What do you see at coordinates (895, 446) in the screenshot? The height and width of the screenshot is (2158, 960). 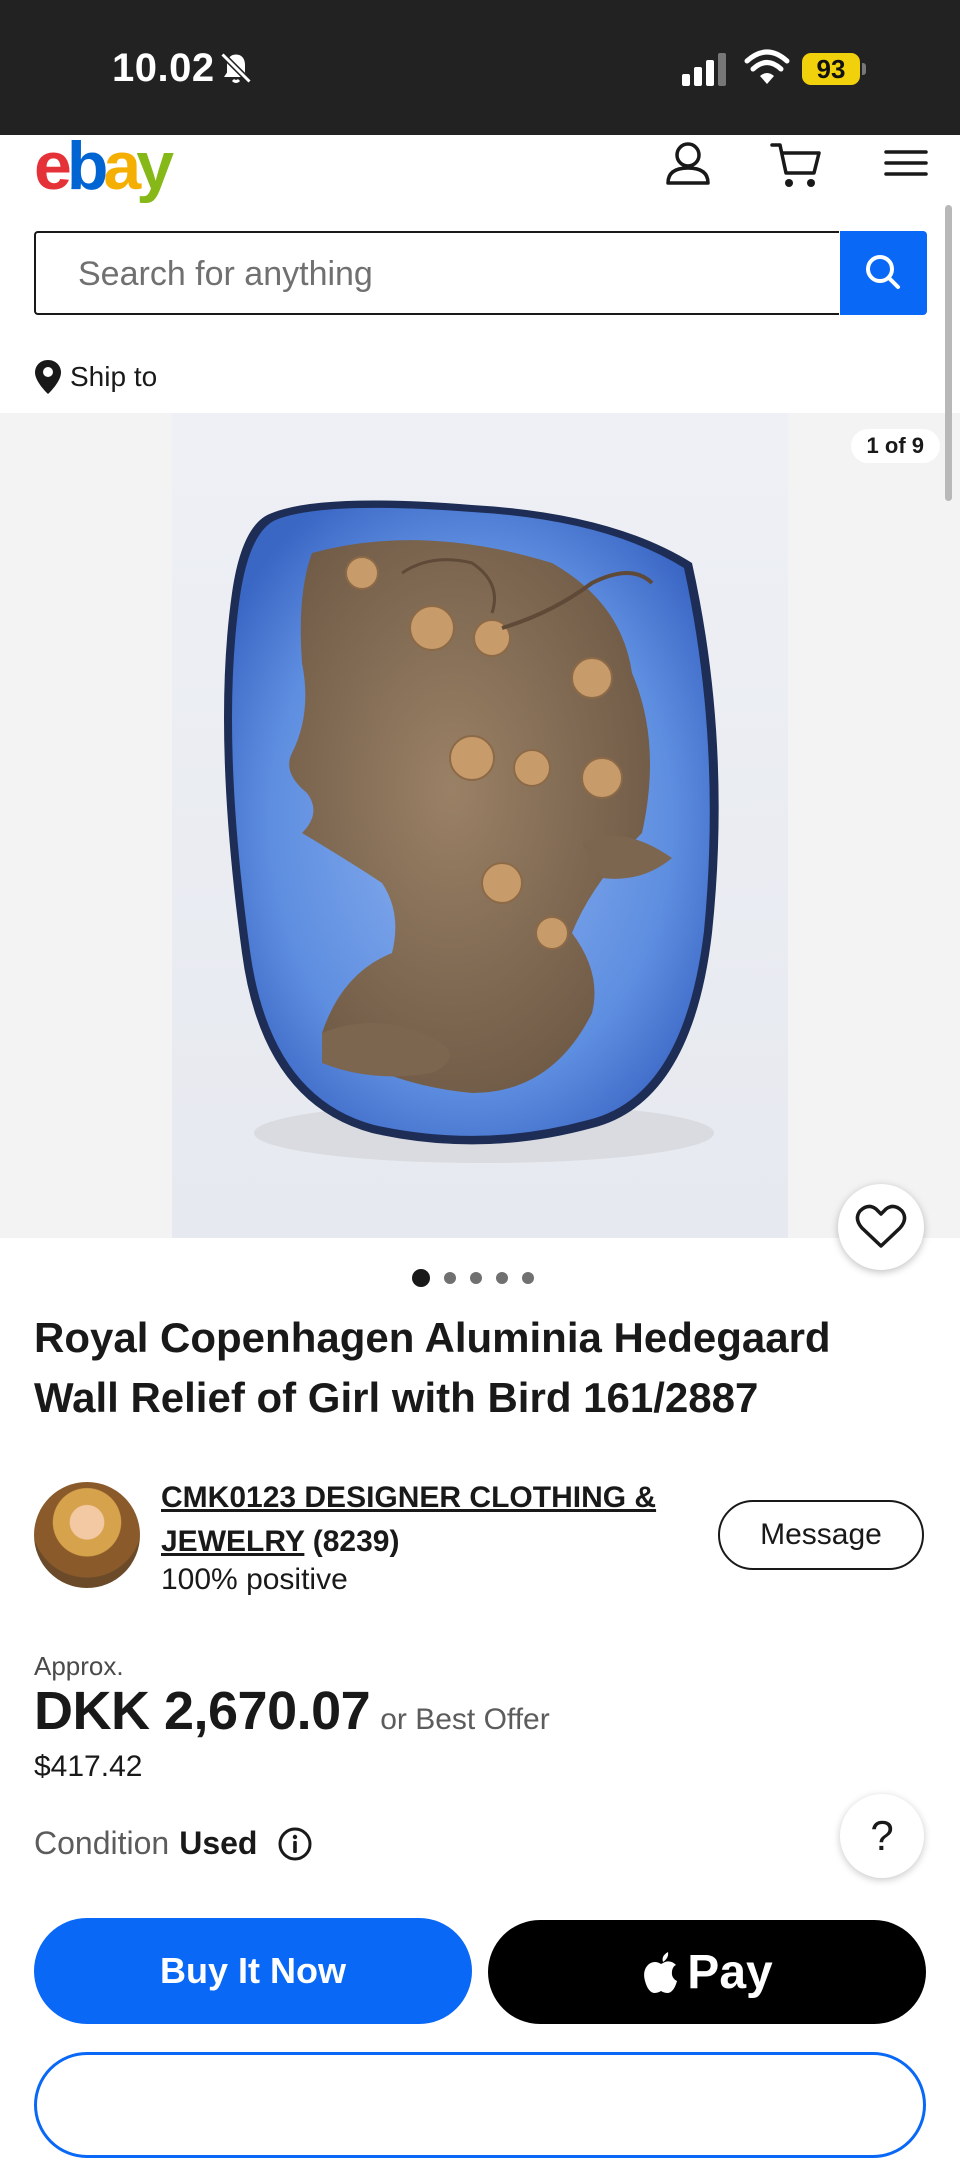 I see `image-counter: 1 of 9` at bounding box center [895, 446].